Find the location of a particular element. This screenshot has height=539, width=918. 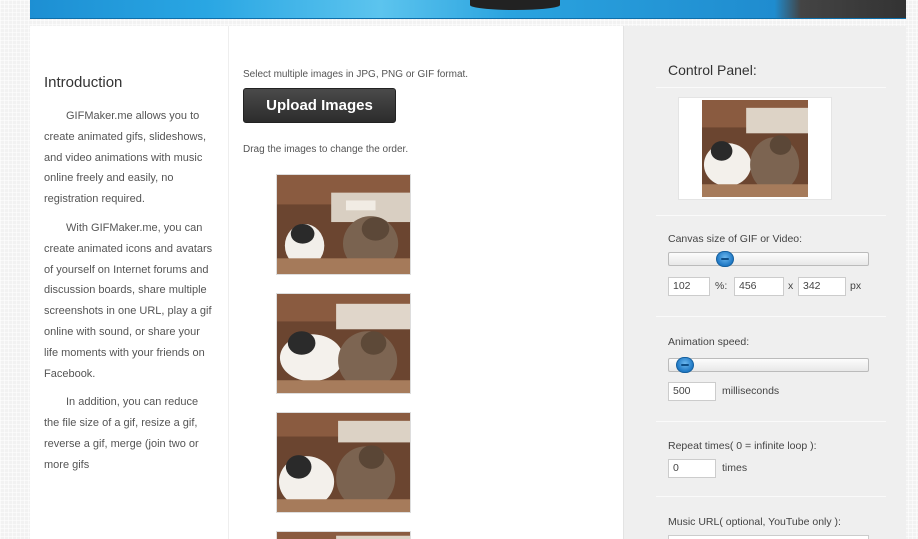

dimension-separator: x is located at coordinates (791, 286).